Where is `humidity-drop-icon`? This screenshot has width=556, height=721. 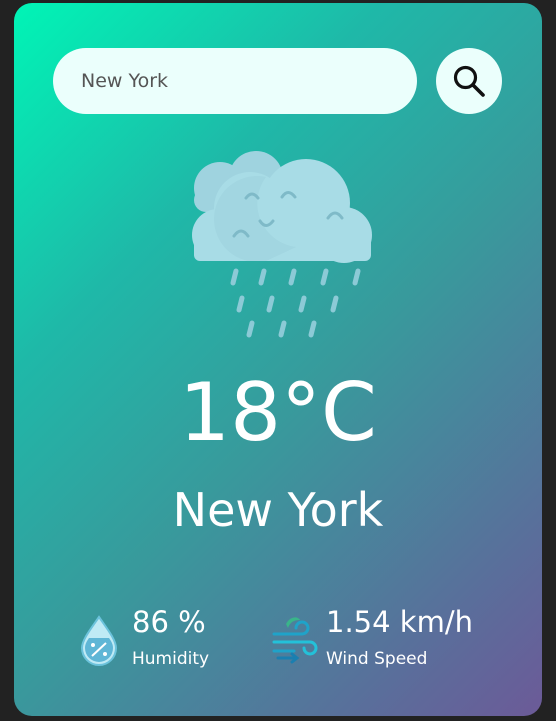 humidity-drop-icon is located at coordinates (99, 640).